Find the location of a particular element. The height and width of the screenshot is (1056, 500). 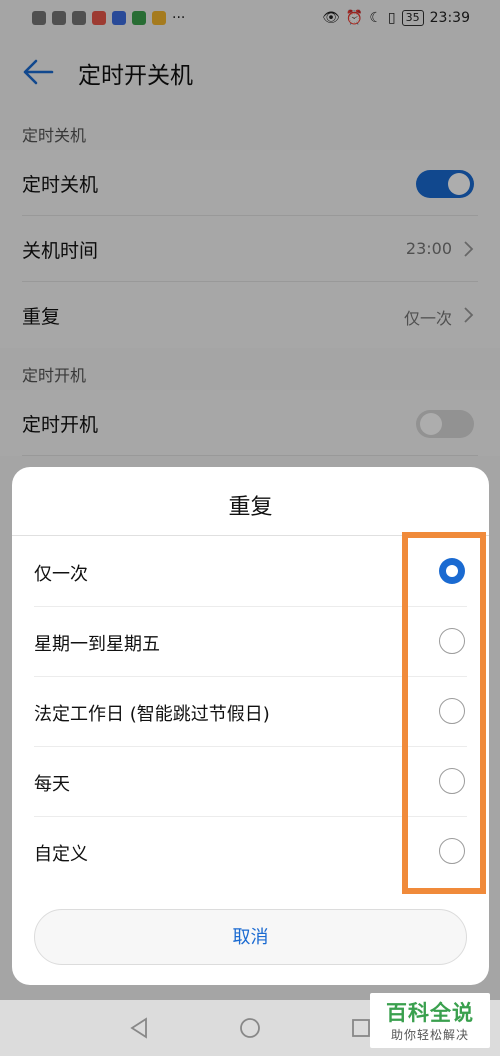

highlight-annotation is located at coordinates (444, 713).